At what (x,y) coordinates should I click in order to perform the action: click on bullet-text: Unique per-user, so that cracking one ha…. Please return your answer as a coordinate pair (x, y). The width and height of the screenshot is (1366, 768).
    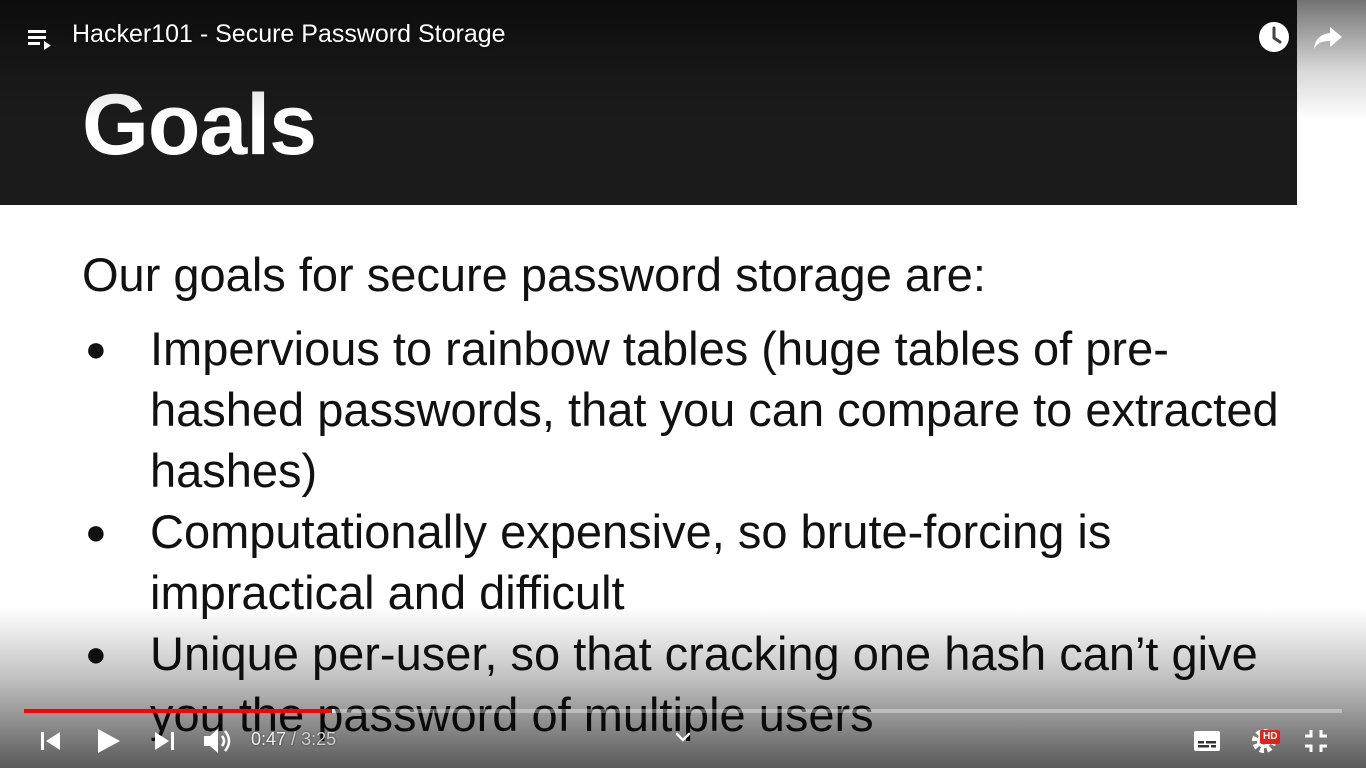
    Looking at the image, I should click on (704, 684).